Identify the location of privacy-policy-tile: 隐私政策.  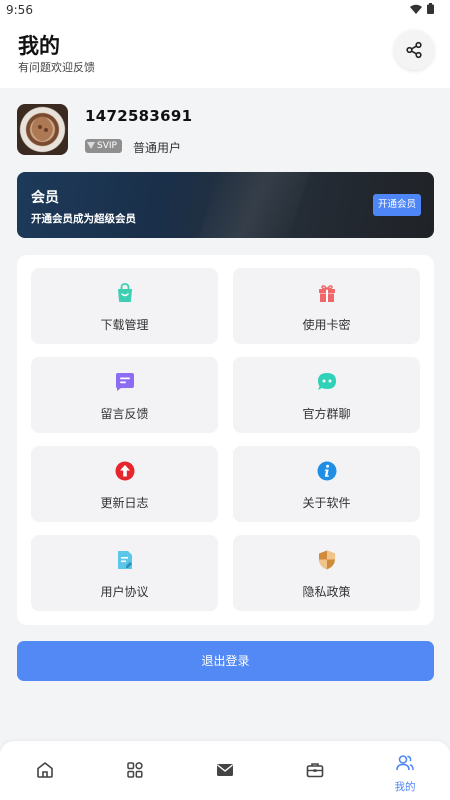
(326, 573).